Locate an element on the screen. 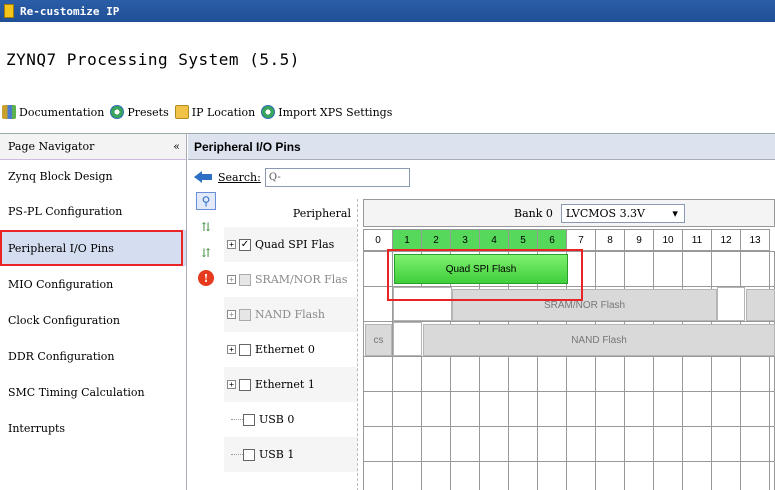 The height and width of the screenshot is (490, 775). highlight-box-qspi is located at coordinates (485, 275).